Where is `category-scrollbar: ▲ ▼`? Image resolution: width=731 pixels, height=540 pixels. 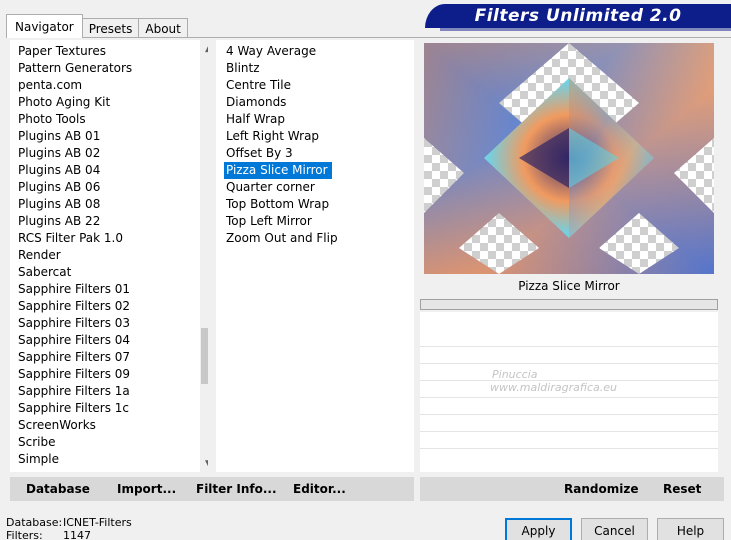 category-scrollbar: ▲ ▼ is located at coordinates (204, 256).